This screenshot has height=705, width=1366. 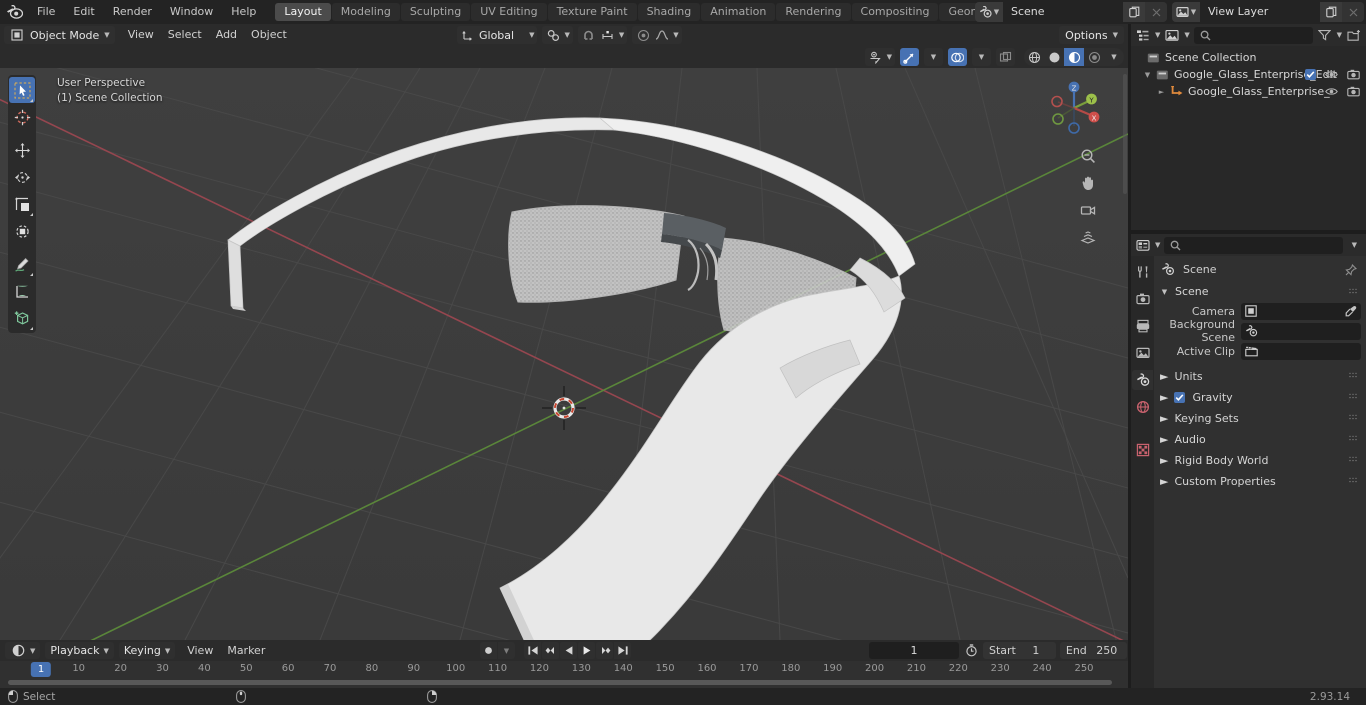 What do you see at coordinates (365, 12) in the screenshot?
I see `tab-modeling: Modeling` at bounding box center [365, 12].